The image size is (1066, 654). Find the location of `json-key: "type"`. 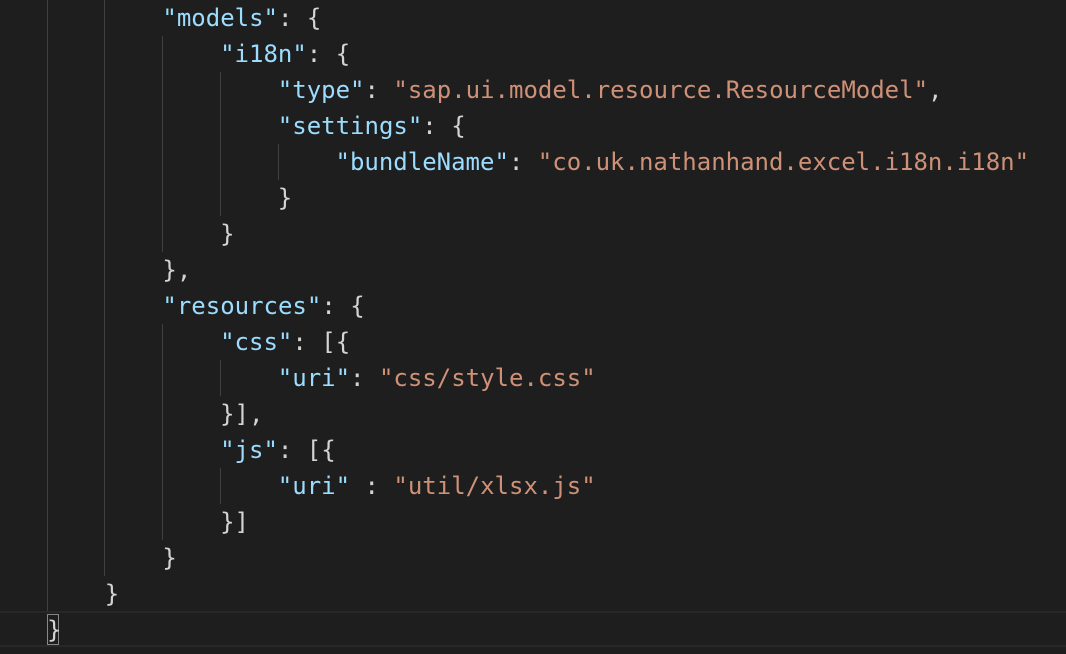

json-key: "type" is located at coordinates (321, 90).